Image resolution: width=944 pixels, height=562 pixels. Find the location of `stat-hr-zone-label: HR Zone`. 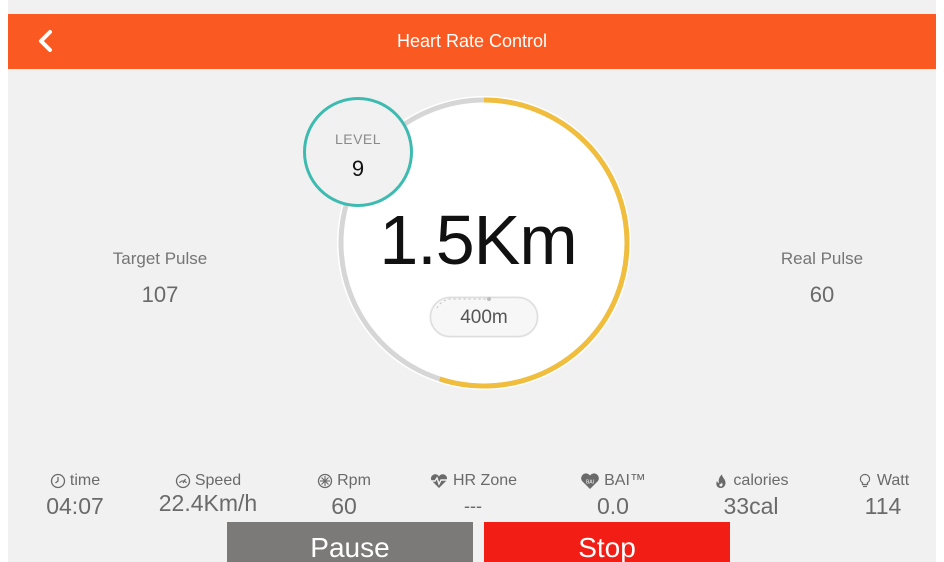

stat-hr-zone-label: HR Zone is located at coordinates (485, 480).